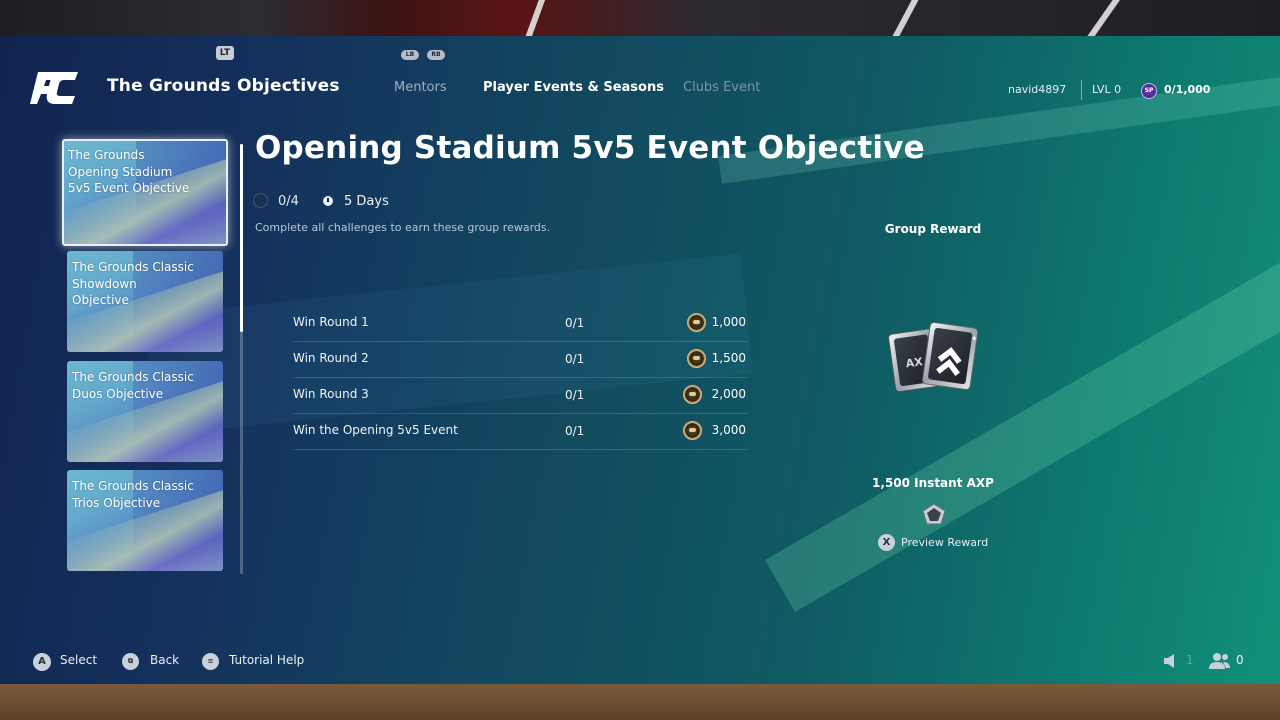 The width and height of the screenshot is (1280, 720). Describe the element at coordinates (590, 148) in the screenshot. I see `objective-title: Opening Stadium 5v5 Event Objective` at that location.